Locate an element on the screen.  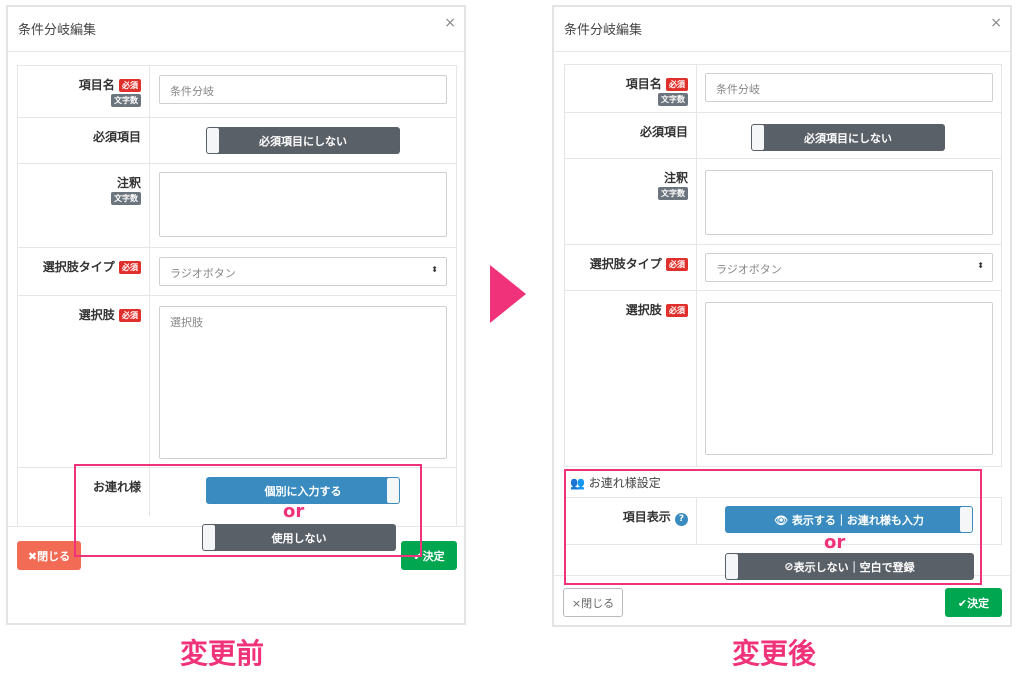
caption-after: 変更後 is located at coordinates (774, 653).